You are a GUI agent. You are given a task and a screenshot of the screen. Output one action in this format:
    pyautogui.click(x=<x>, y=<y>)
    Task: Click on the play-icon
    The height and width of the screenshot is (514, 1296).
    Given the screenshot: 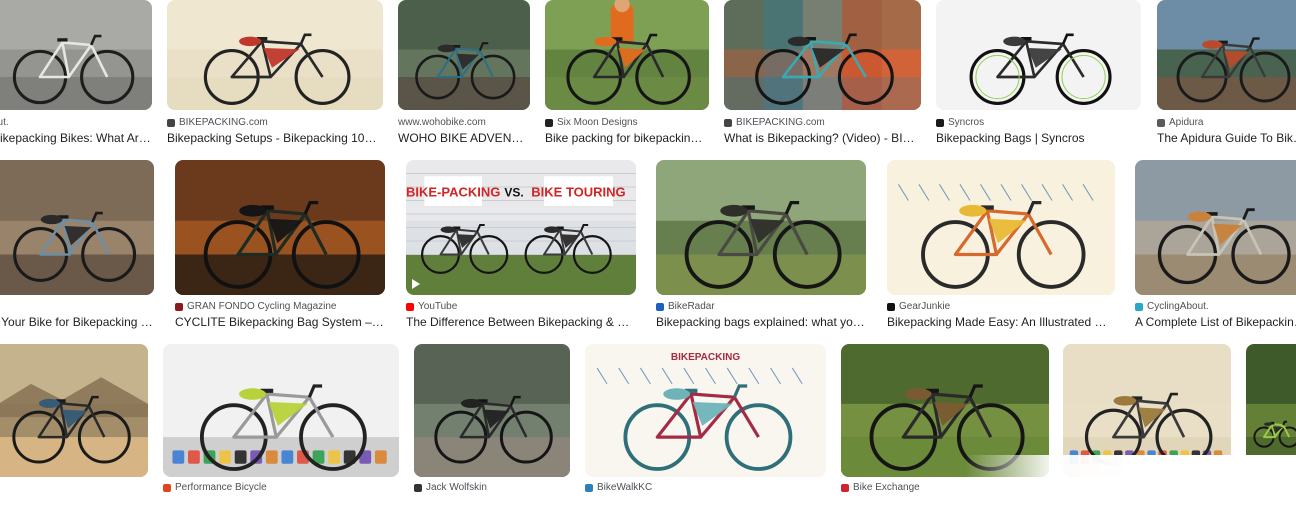 What is the action you would take?
    pyautogui.click(x=416, y=284)
    